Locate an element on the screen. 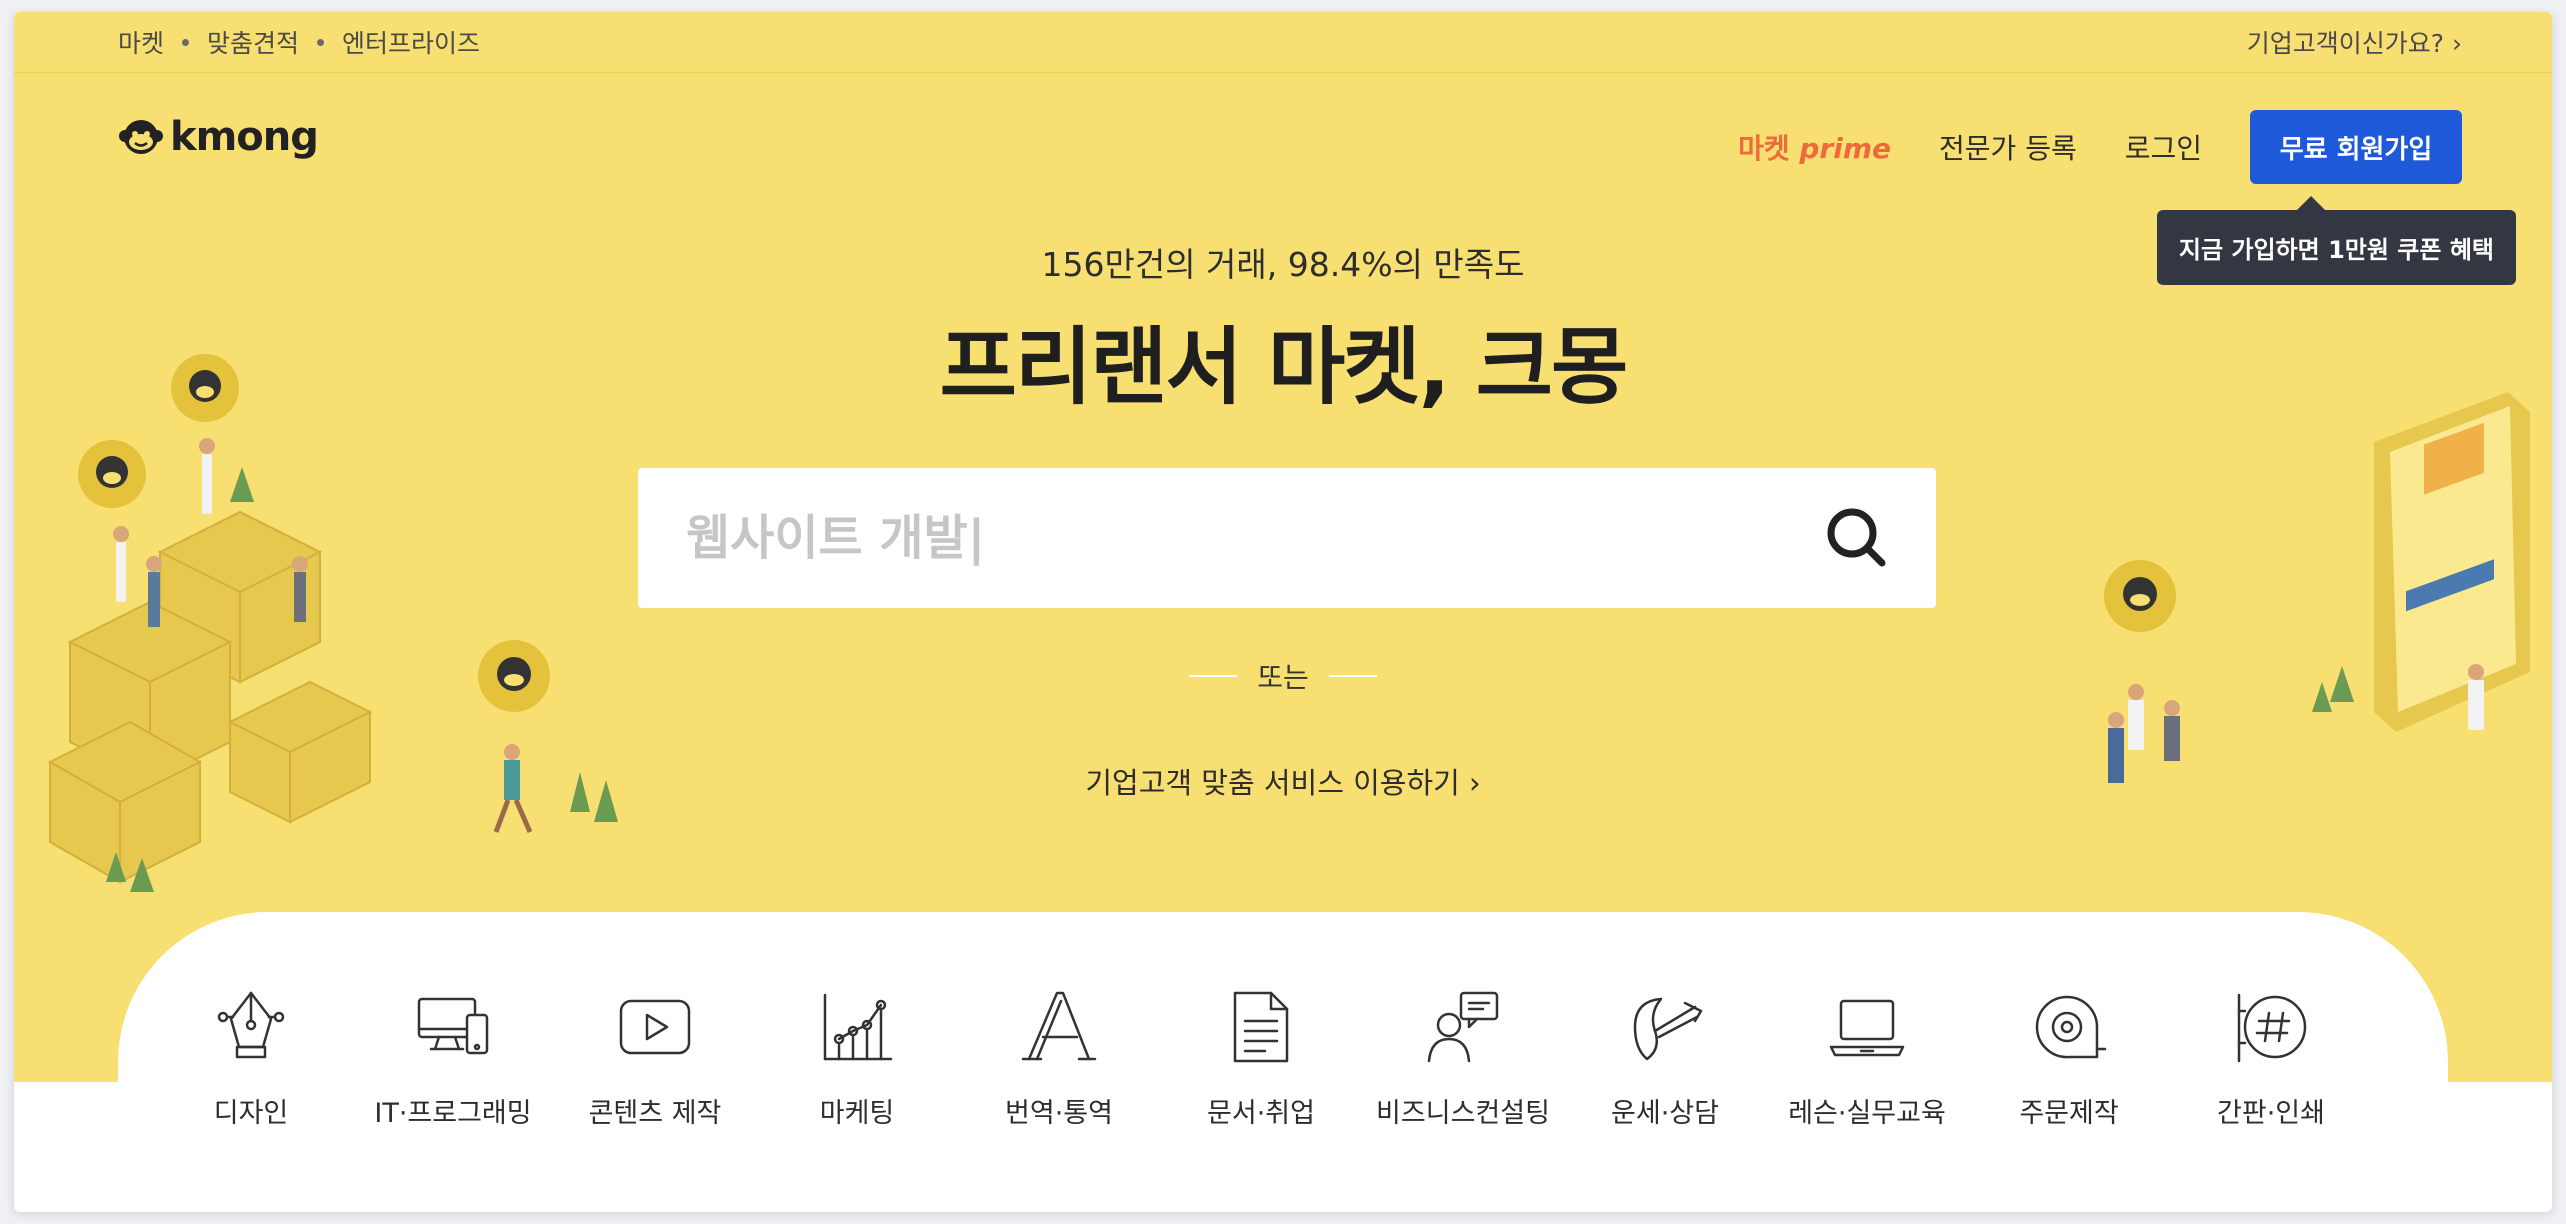 The image size is (2566, 1224). category-label: 레슨·실무교육 is located at coordinates (1867, 1113).